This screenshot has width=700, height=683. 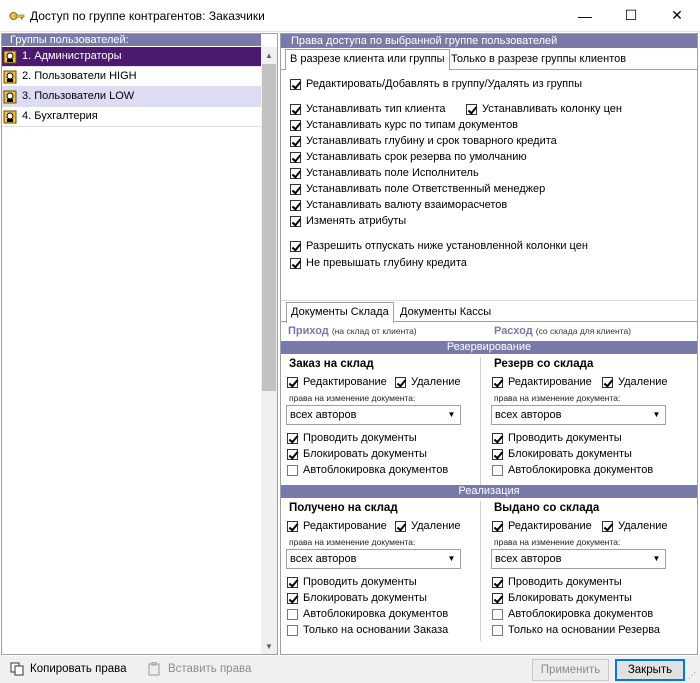 What do you see at coordinates (650, 670) in the screenshot?
I see `close-button: Закрыть` at bounding box center [650, 670].